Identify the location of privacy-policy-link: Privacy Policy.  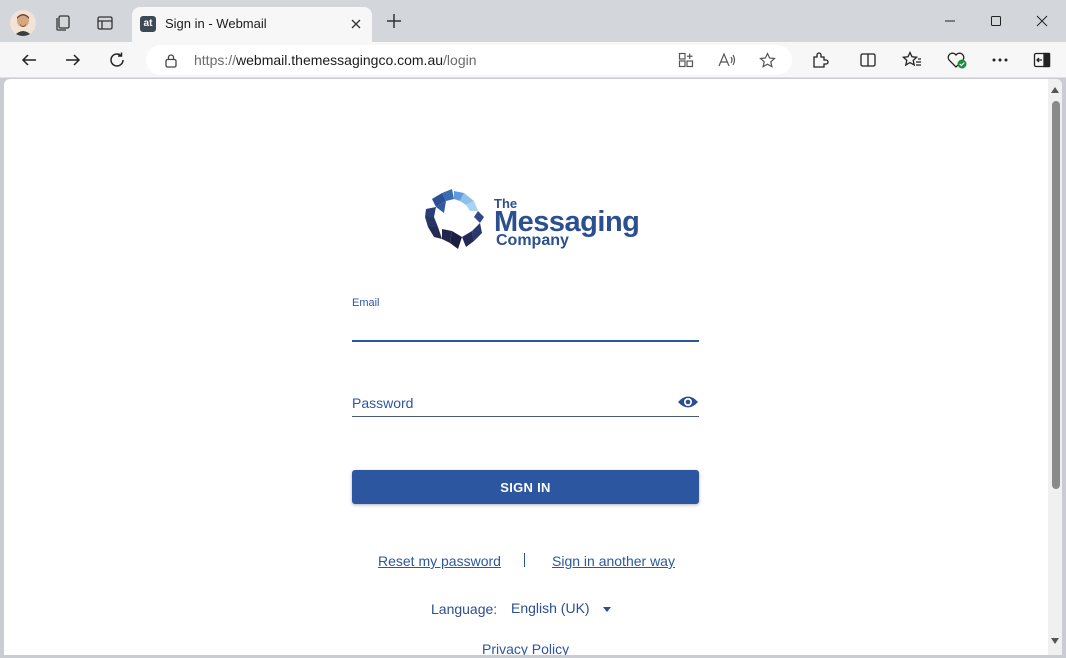
(525, 648).